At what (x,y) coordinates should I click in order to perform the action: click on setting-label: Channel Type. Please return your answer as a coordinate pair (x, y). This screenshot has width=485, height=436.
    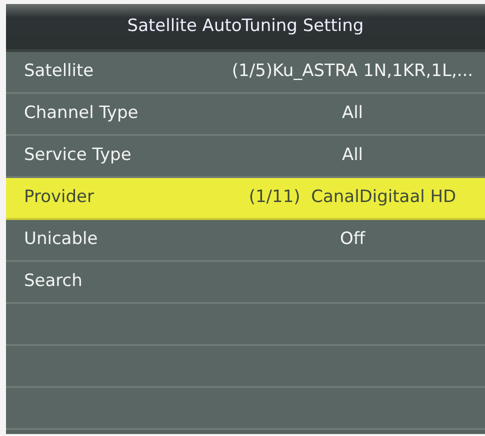
    Looking at the image, I should click on (81, 114).